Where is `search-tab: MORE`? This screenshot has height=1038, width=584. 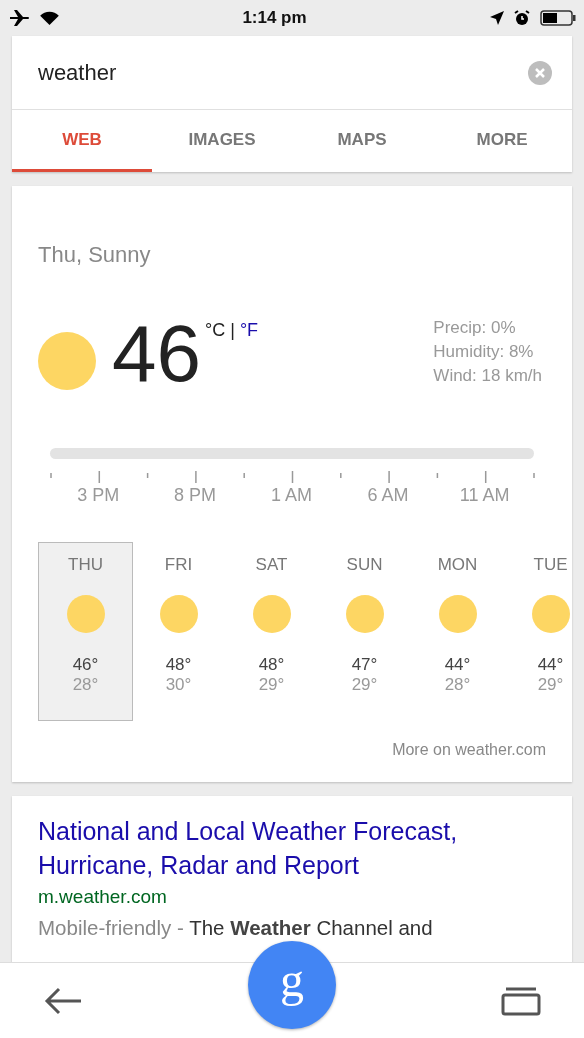 search-tab: MORE is located at coordinates (502, 141).